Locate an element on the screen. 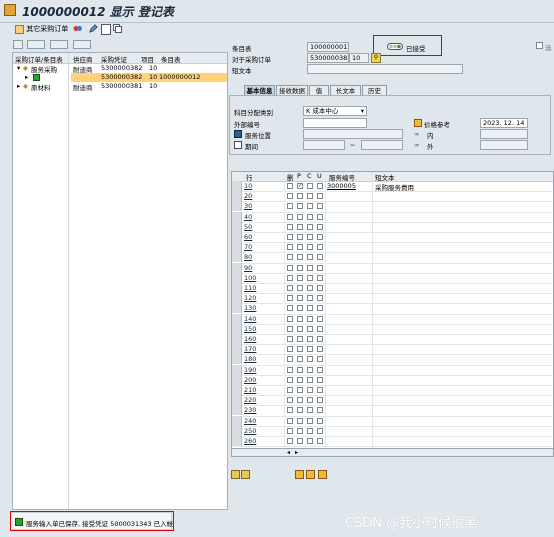  tree-row: ▸ ◆ 原材料 耐迪商 5300000381 10 is located at coordinates (120, 87).